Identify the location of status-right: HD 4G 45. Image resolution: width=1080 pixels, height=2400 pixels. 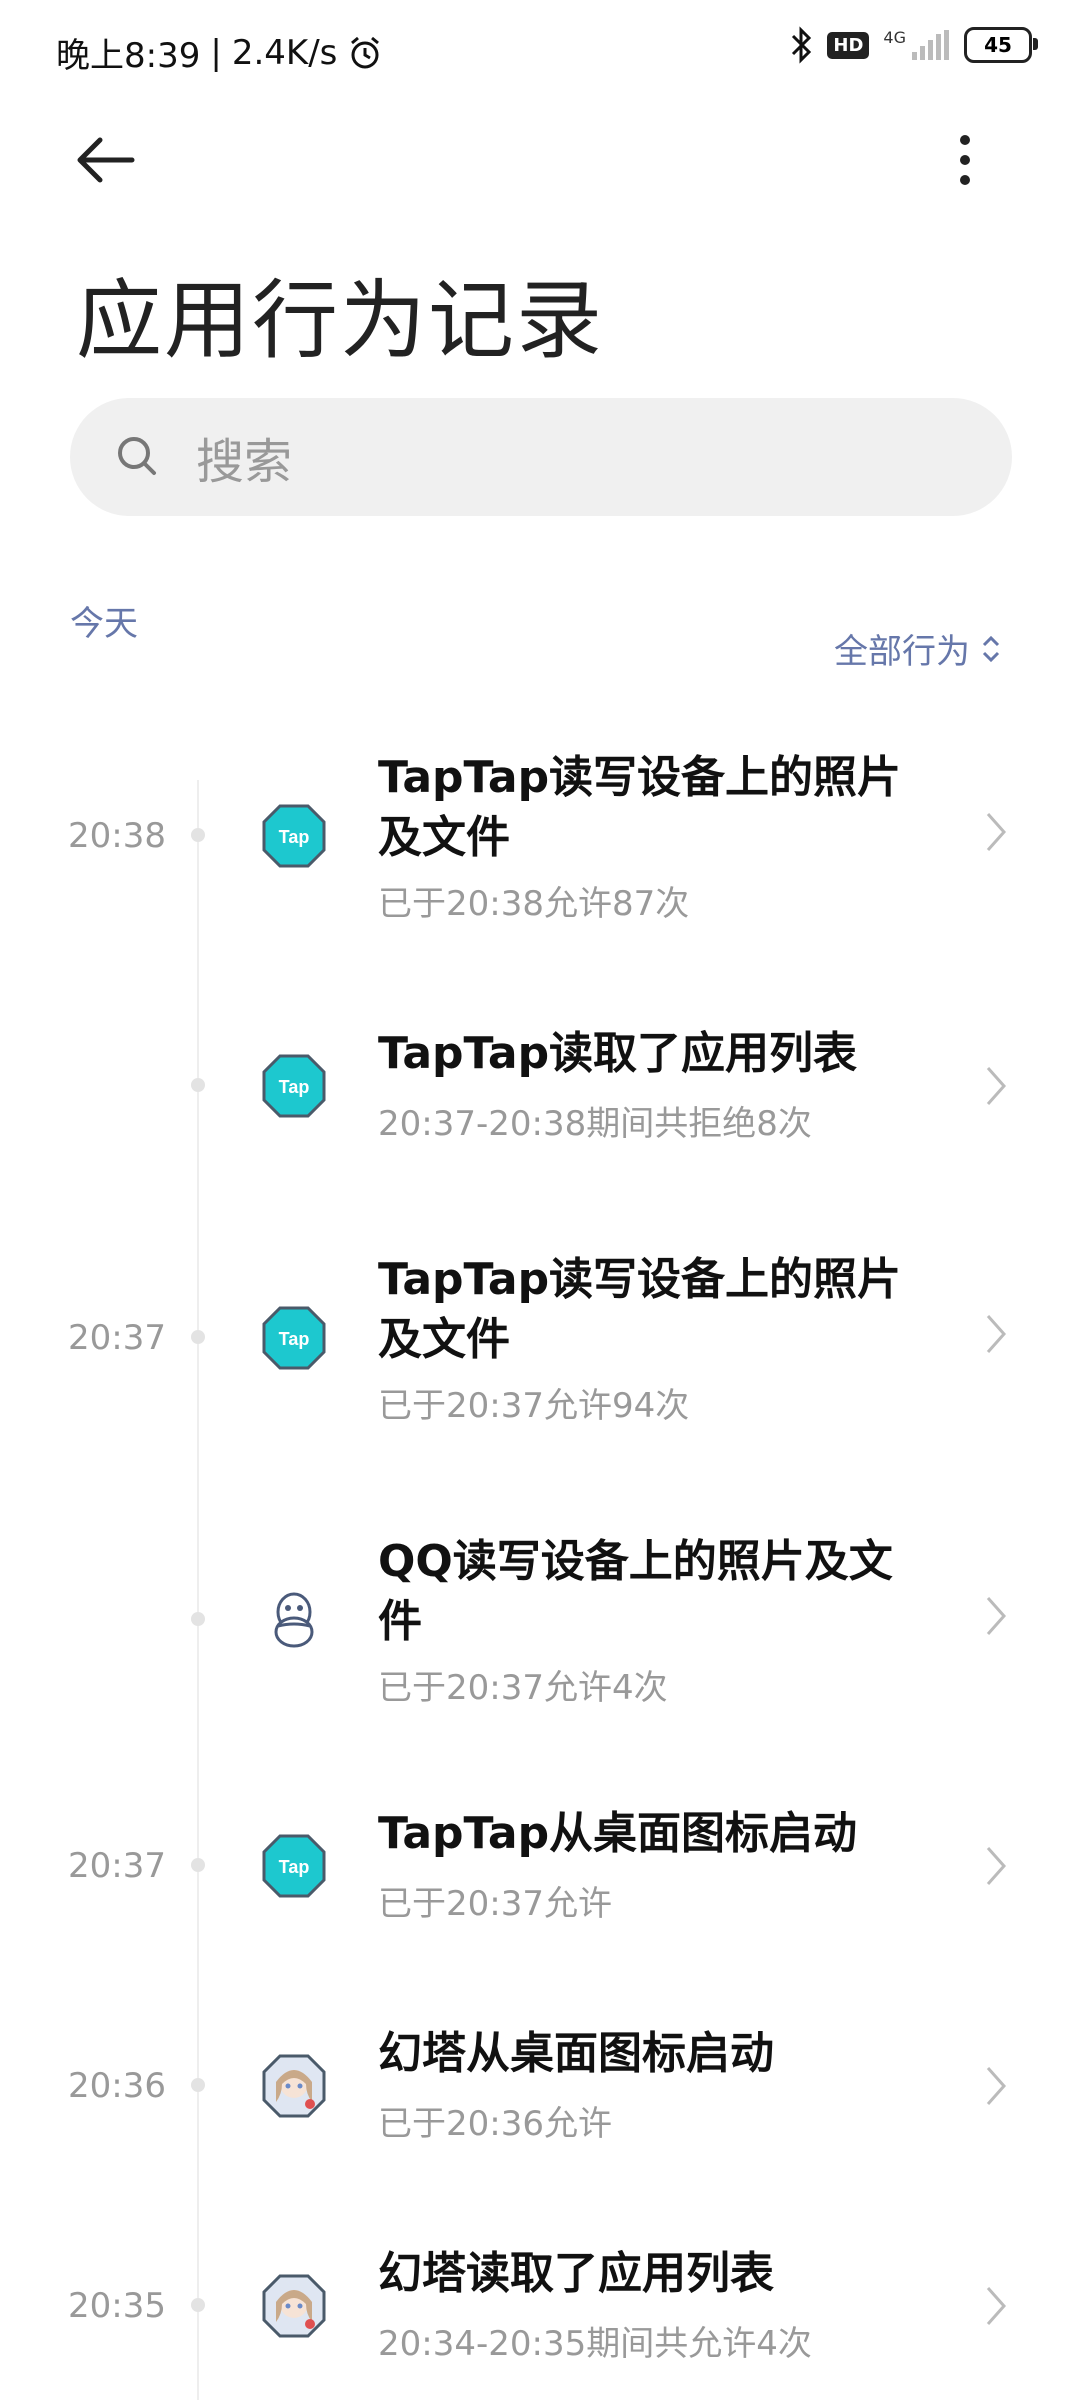
(913, 45).